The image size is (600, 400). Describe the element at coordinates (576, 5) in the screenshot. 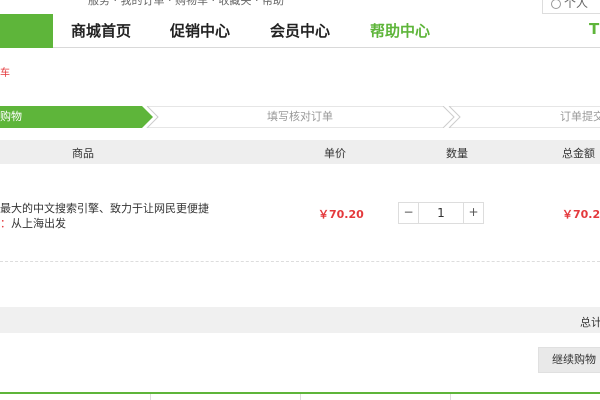

I see `user-menu-label: 个人` at that location.